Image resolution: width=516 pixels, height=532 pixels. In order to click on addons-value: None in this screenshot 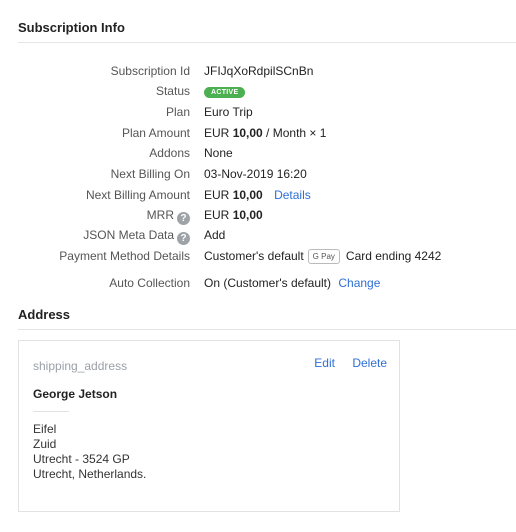, I will do `click(218, 153)`.